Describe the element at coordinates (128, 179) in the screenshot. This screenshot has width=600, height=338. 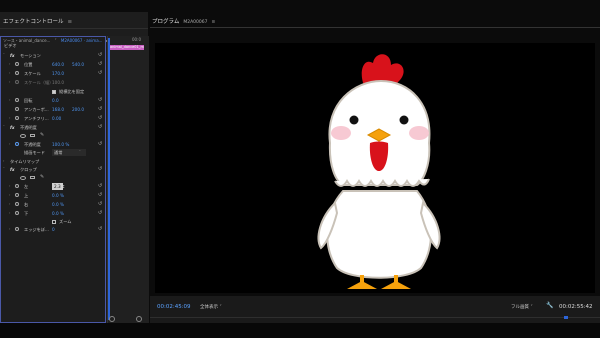
I see `effect-timeline: 00:0 animal_dance01_m` at that location.